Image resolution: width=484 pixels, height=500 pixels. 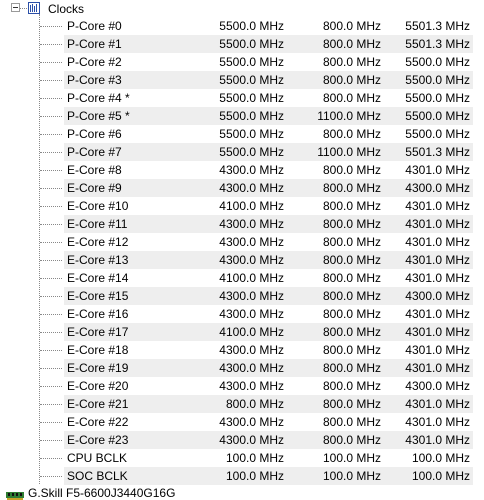 I want to click on clock-row: P-Core #0 5500.0 MHz 800.0 MHz 5501.3 MHz, so click(x=242, y=26).